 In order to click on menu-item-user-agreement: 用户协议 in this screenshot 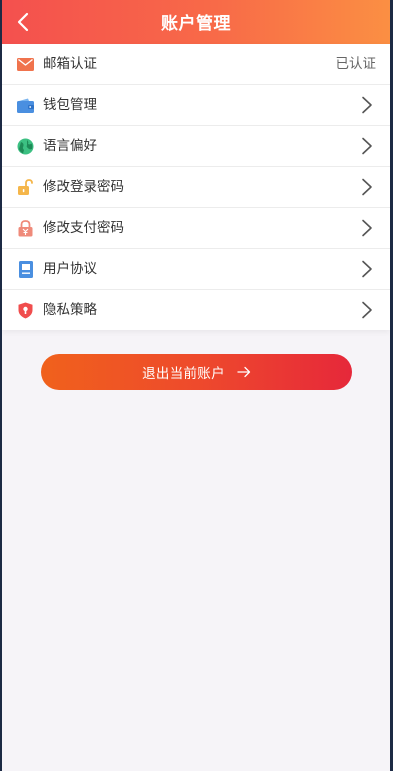, I will do `click(196, 269)`.